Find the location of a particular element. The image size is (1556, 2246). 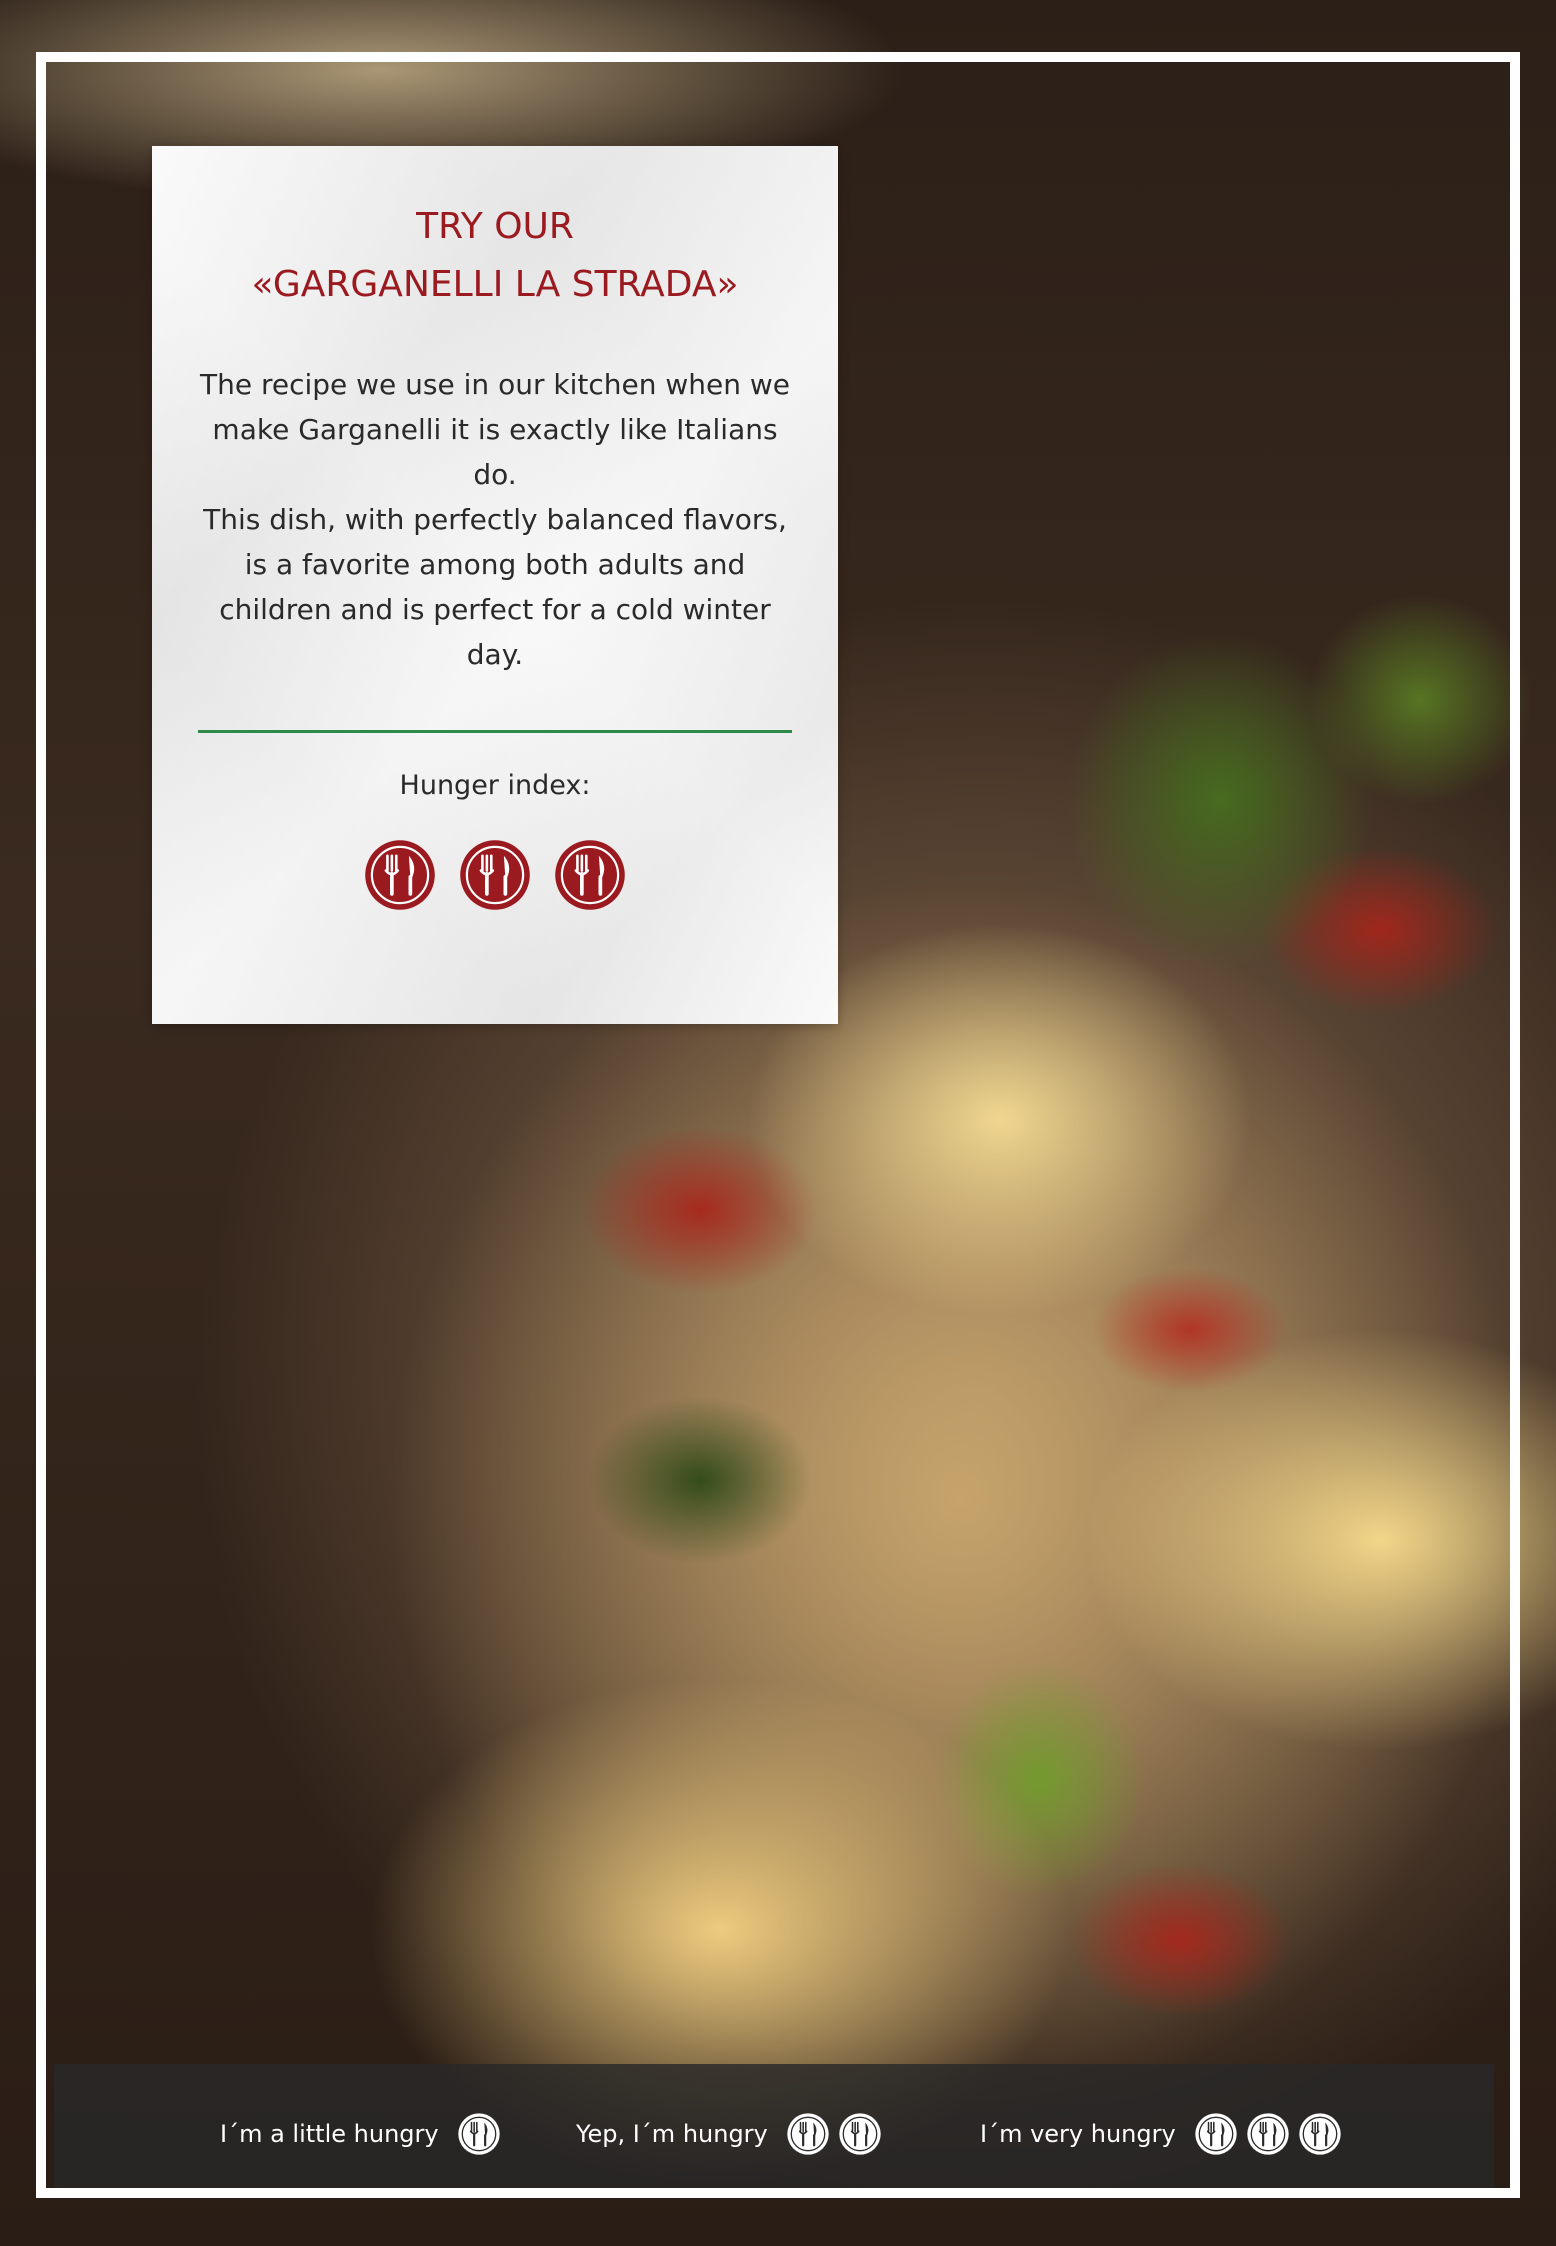

legend-label: I´m very hungry is located at coordinates (1078, 2134).